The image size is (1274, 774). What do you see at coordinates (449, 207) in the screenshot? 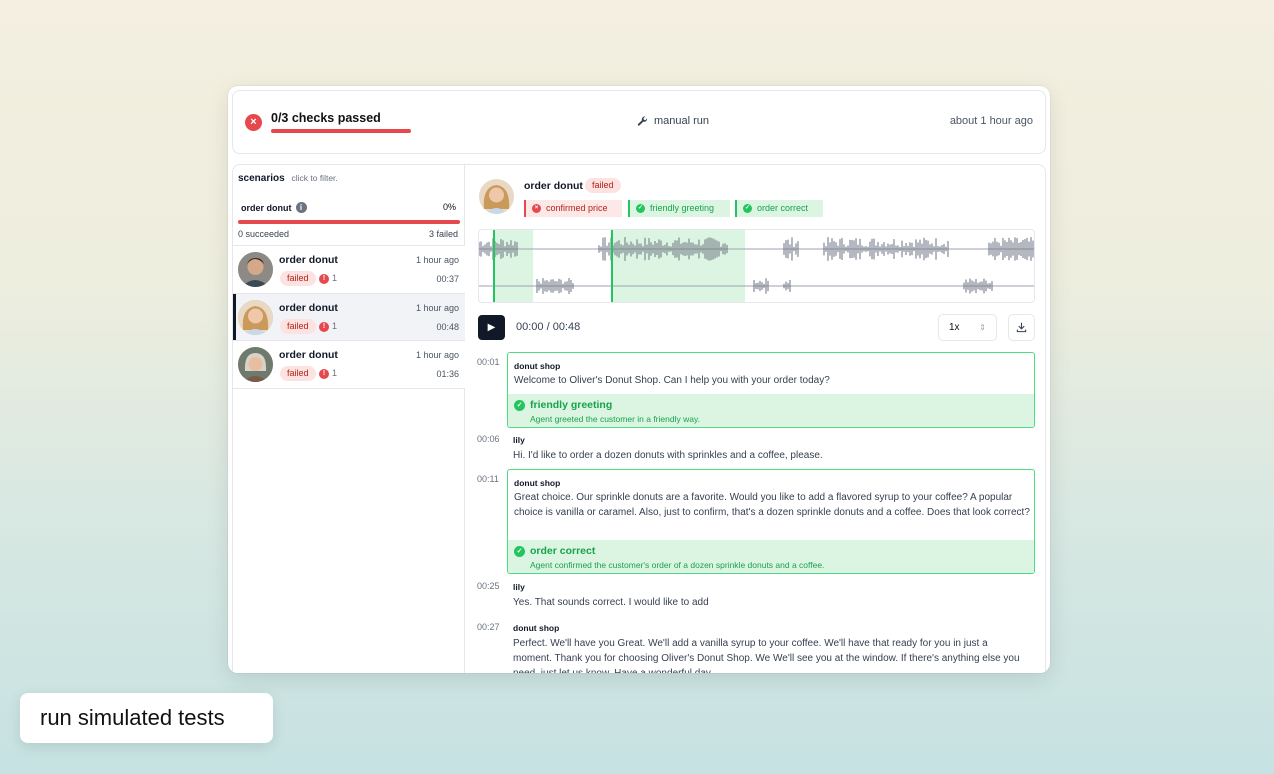
I see `scenario-group-percent: 0%` at bounding box center [449, 207].